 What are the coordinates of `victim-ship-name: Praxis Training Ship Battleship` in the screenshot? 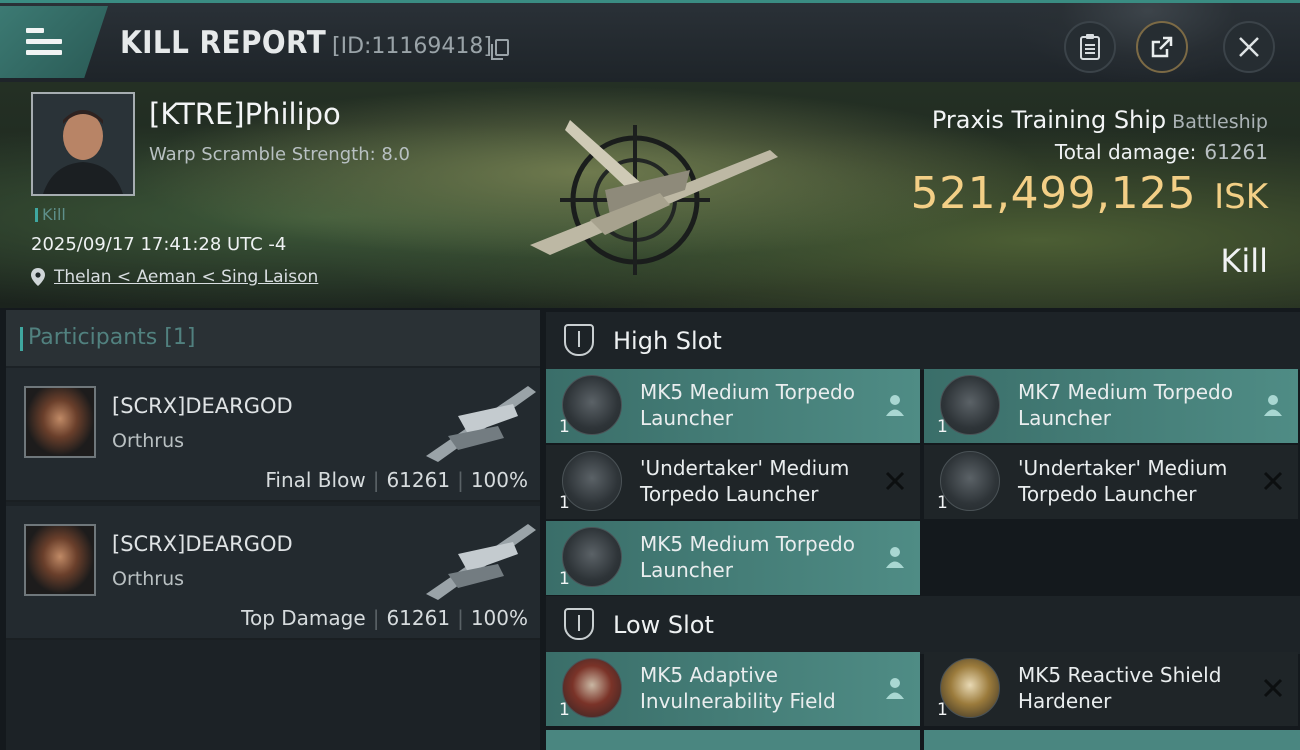 It's located at (1100, 120).